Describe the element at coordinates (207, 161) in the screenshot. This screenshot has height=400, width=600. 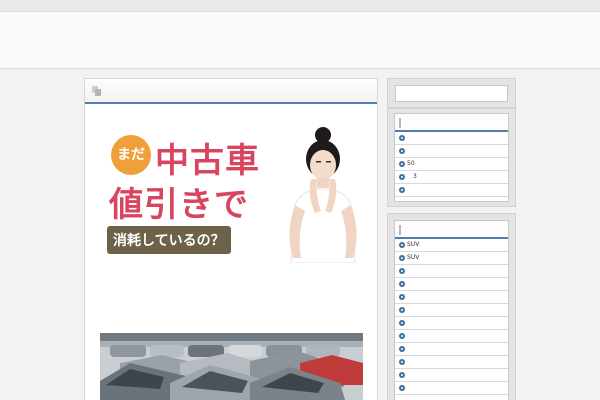
I see `banner-title-line1: 中古車` at that location.